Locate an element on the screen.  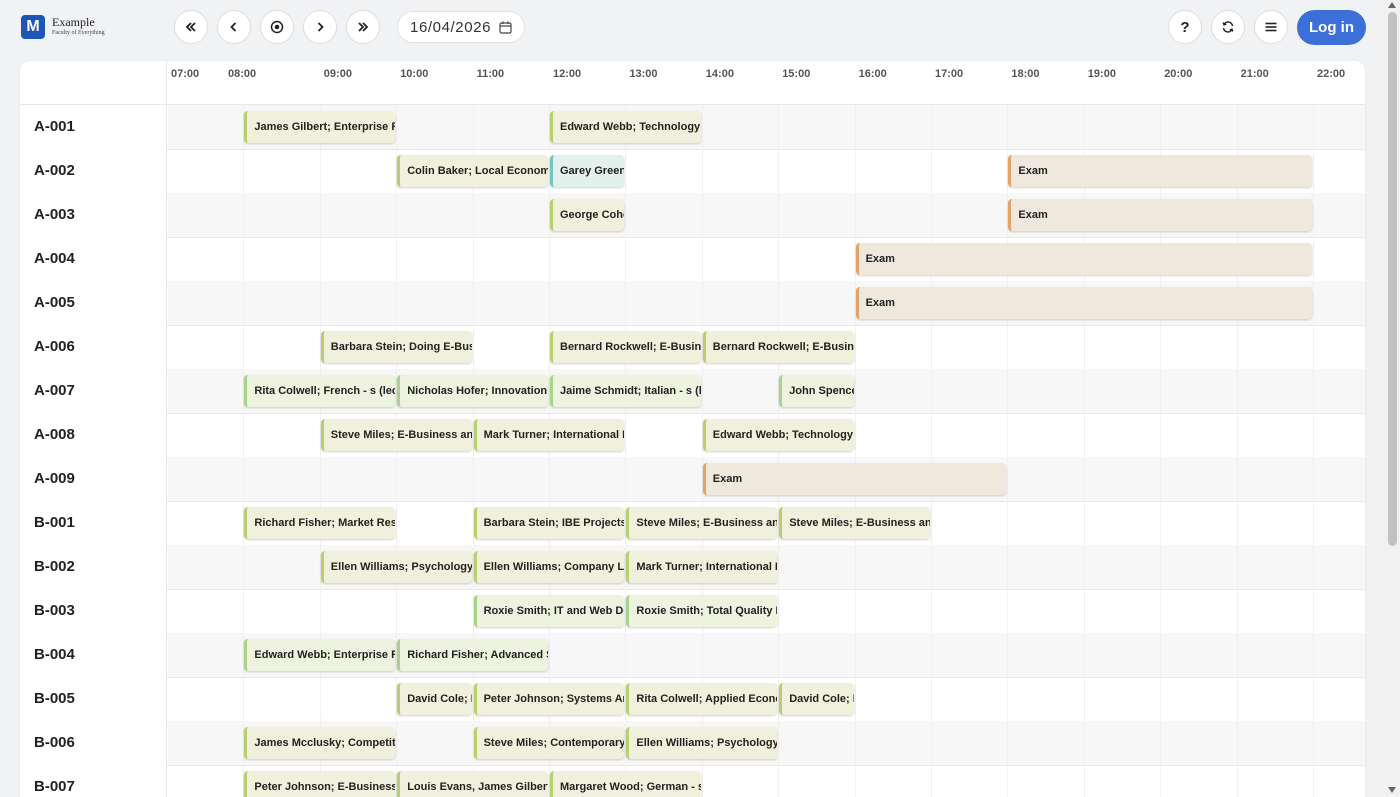
menu-button is located at coordinates (1271, 27).